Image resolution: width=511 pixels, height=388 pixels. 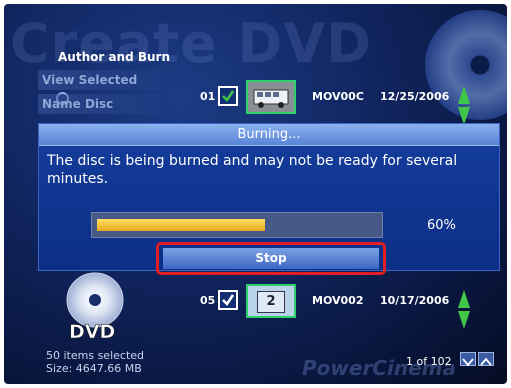 I want to click on page-watermark-title: Create DVD, so click(x=191, y=43).